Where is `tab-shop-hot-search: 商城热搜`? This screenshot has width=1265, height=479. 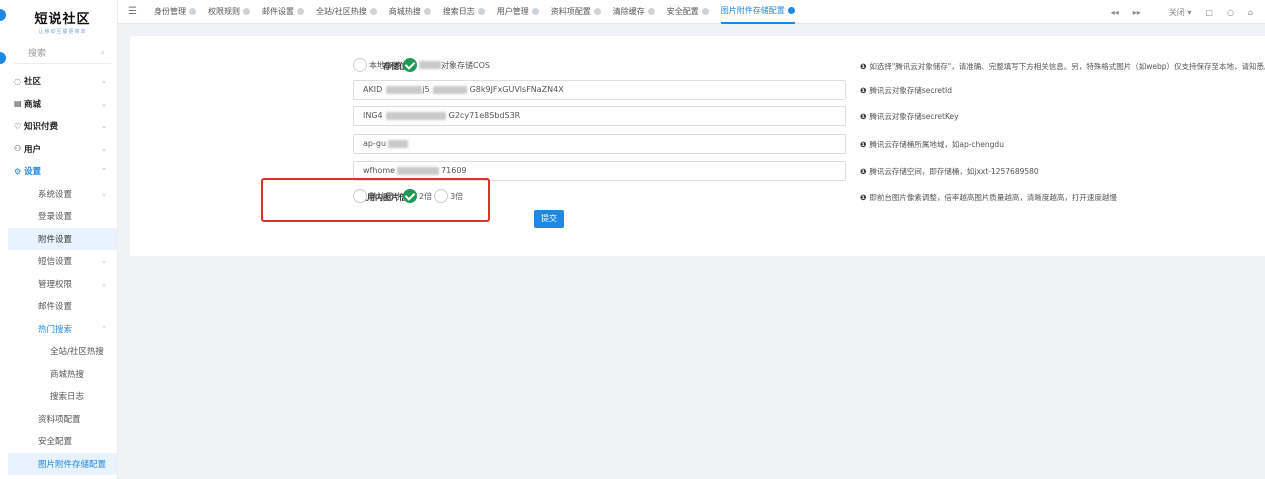 tab-shop-hot-search: 商城热搜 is located at coordinates (410, 12).